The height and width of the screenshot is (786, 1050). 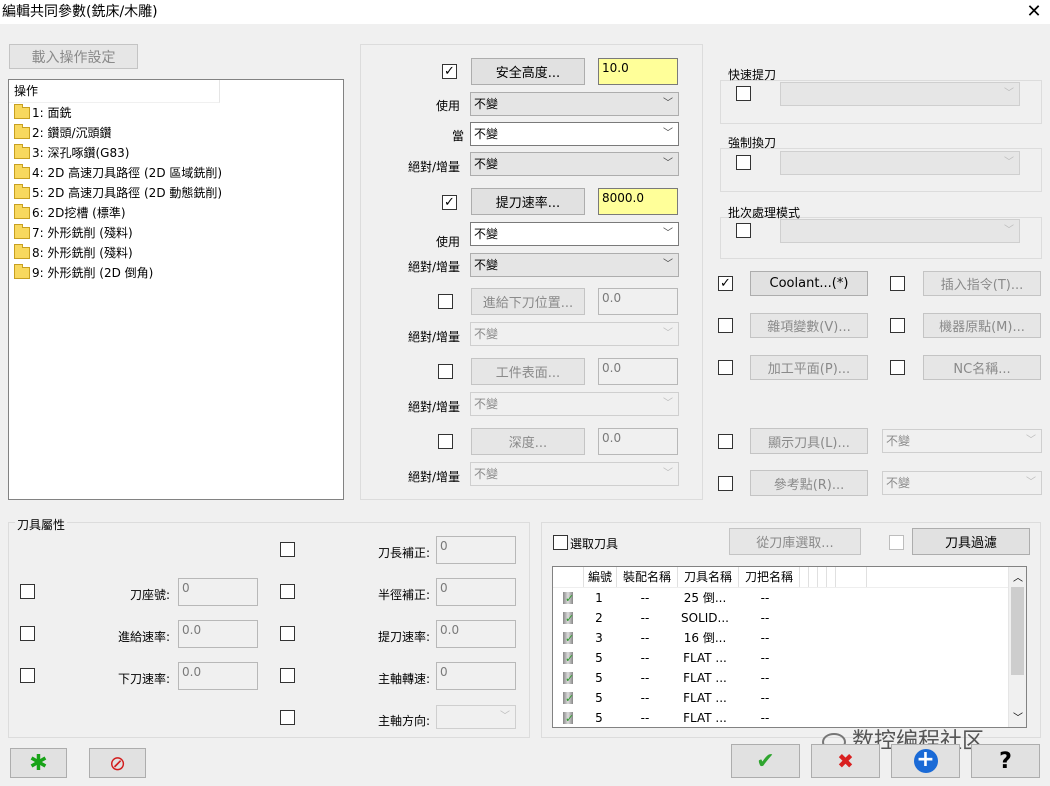 I want to click on new-button: ✱, so click(x=38, y=763).